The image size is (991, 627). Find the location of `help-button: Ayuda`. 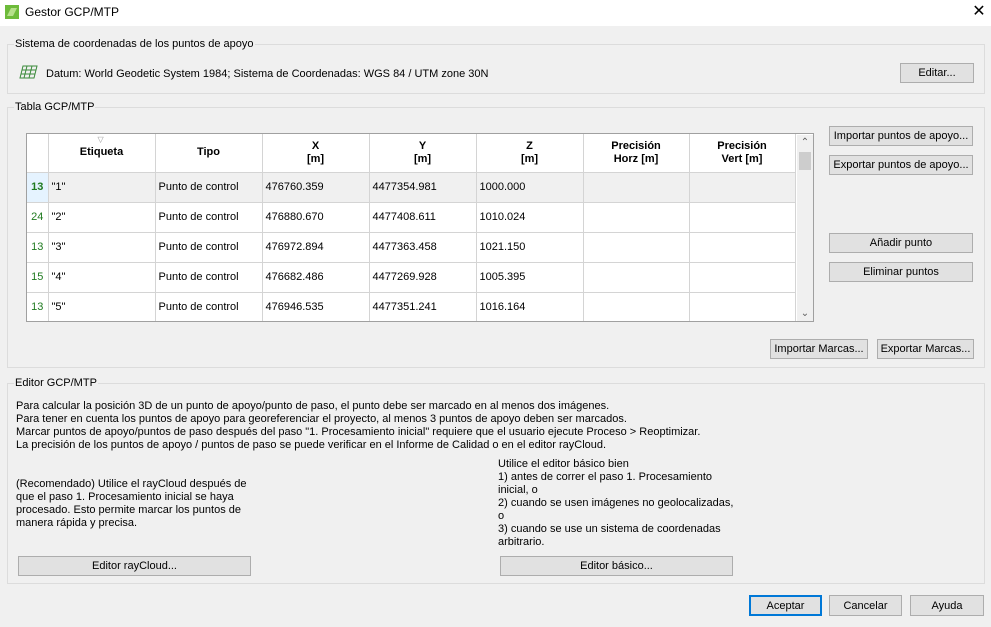

help-button: Ayuda is located at coordinates (947, 605).